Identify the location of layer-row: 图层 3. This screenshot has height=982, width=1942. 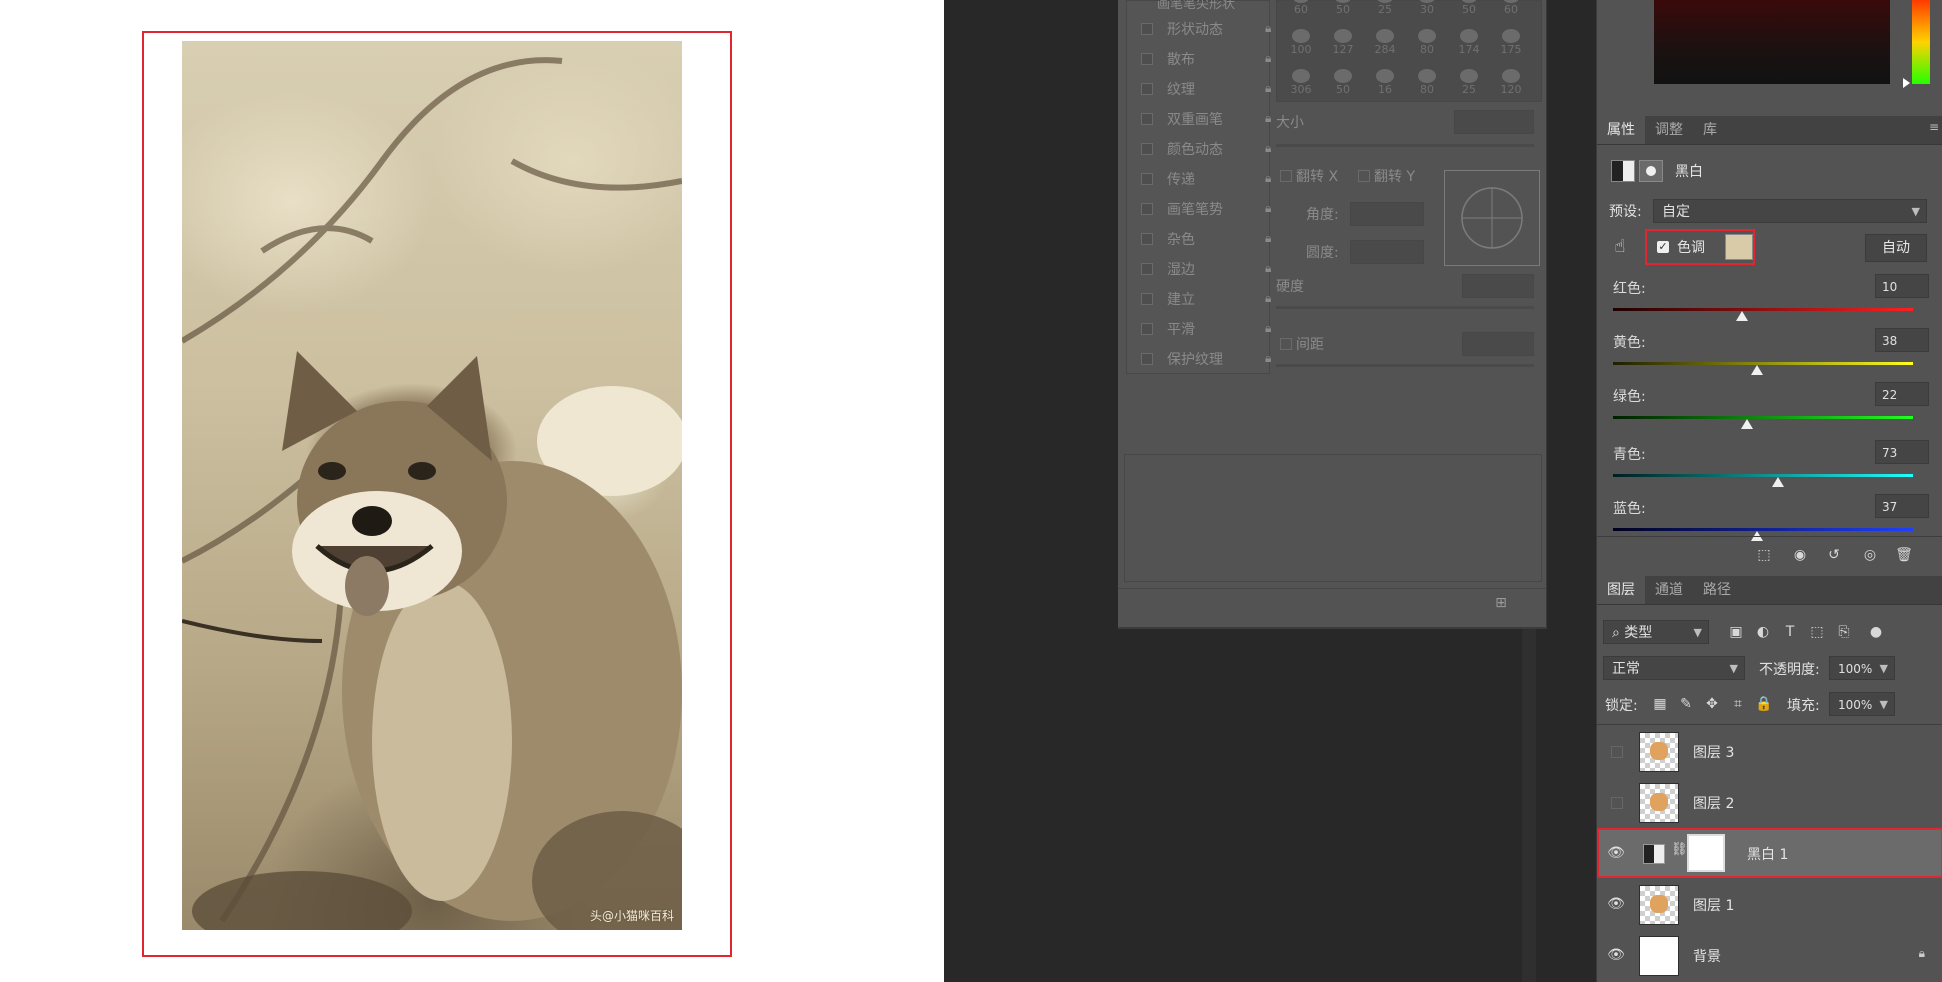
(1769, 751).